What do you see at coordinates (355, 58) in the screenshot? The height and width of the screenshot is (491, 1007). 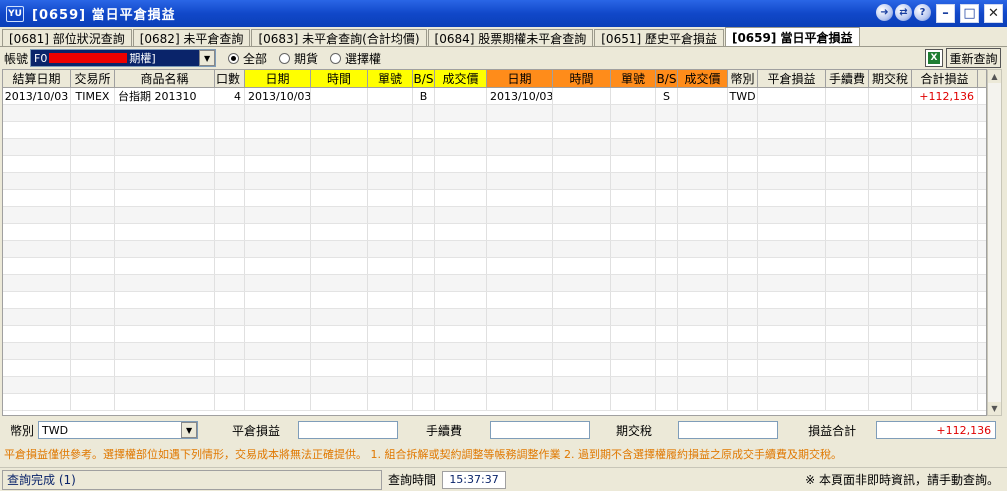 I see `radio-option: 選擇權` at bounding box center [355, 58].